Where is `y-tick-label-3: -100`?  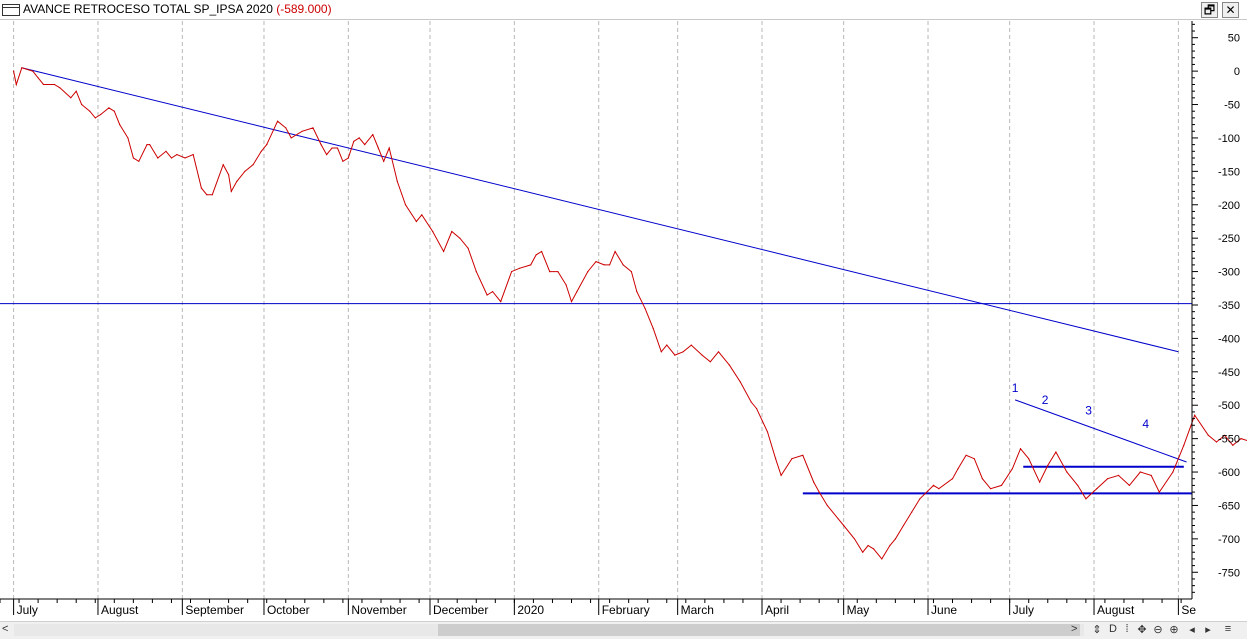
y-tick-label-3: -100 is located at coordinates (1229, 139).